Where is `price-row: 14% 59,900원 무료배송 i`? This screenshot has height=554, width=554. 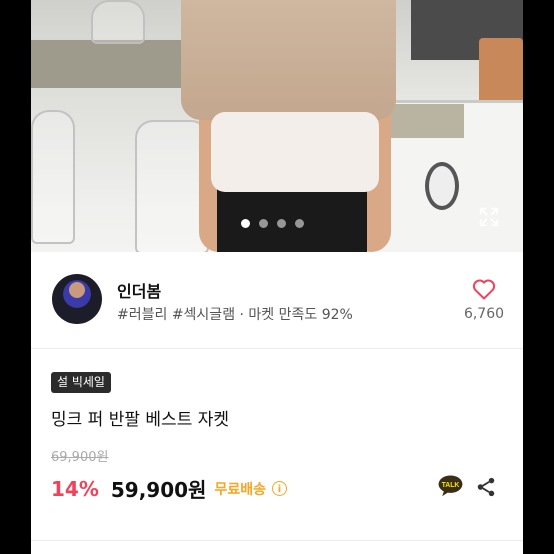 price-row: 14% 59,900원 무료배송 i is located at coordinates (169, 488).